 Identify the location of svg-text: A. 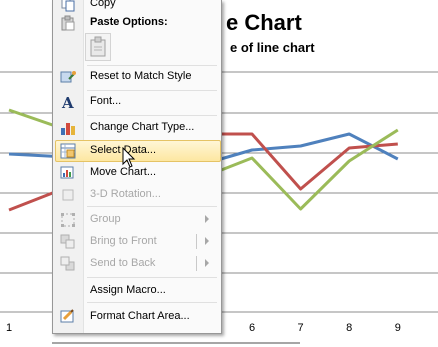
(67, 102).